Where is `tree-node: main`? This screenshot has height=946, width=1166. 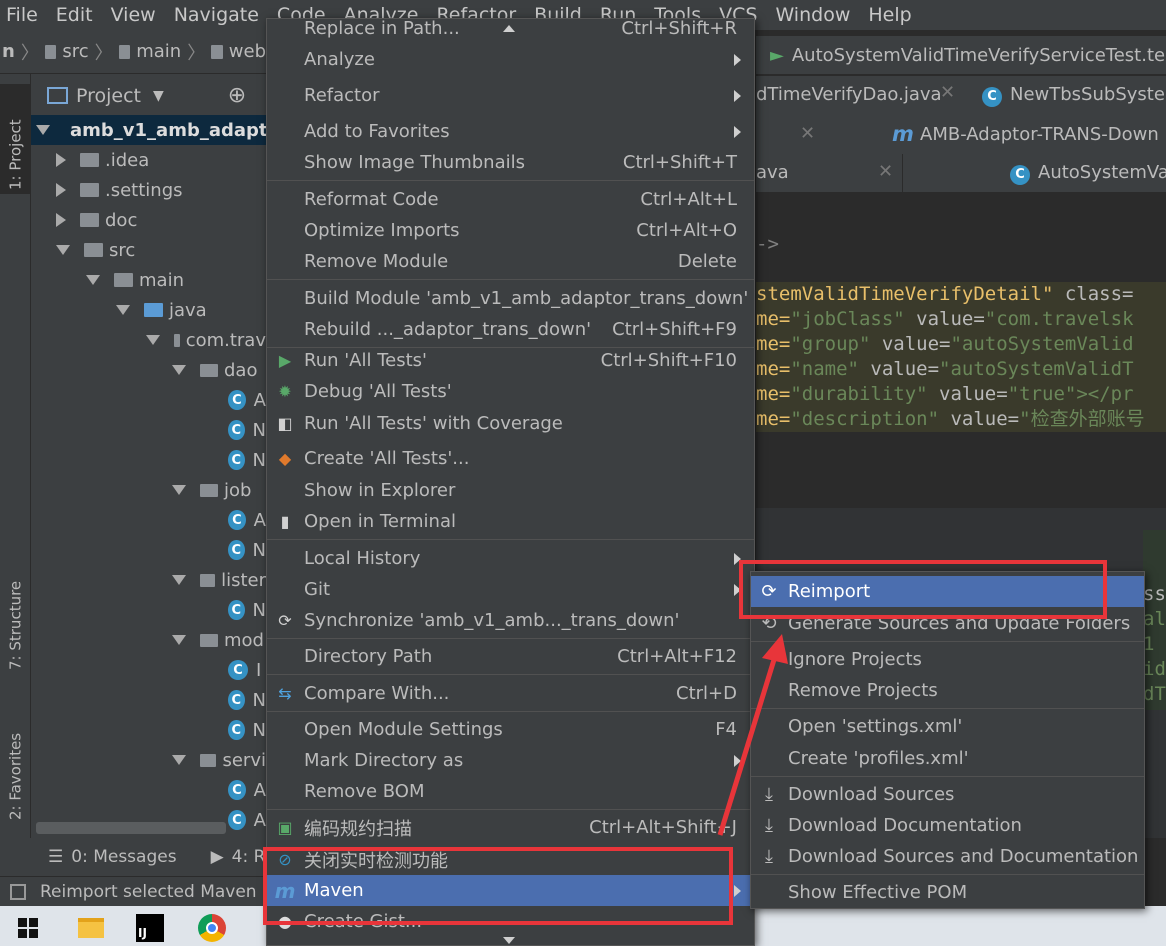
tree-node: main is located at coordinates (176, 280).